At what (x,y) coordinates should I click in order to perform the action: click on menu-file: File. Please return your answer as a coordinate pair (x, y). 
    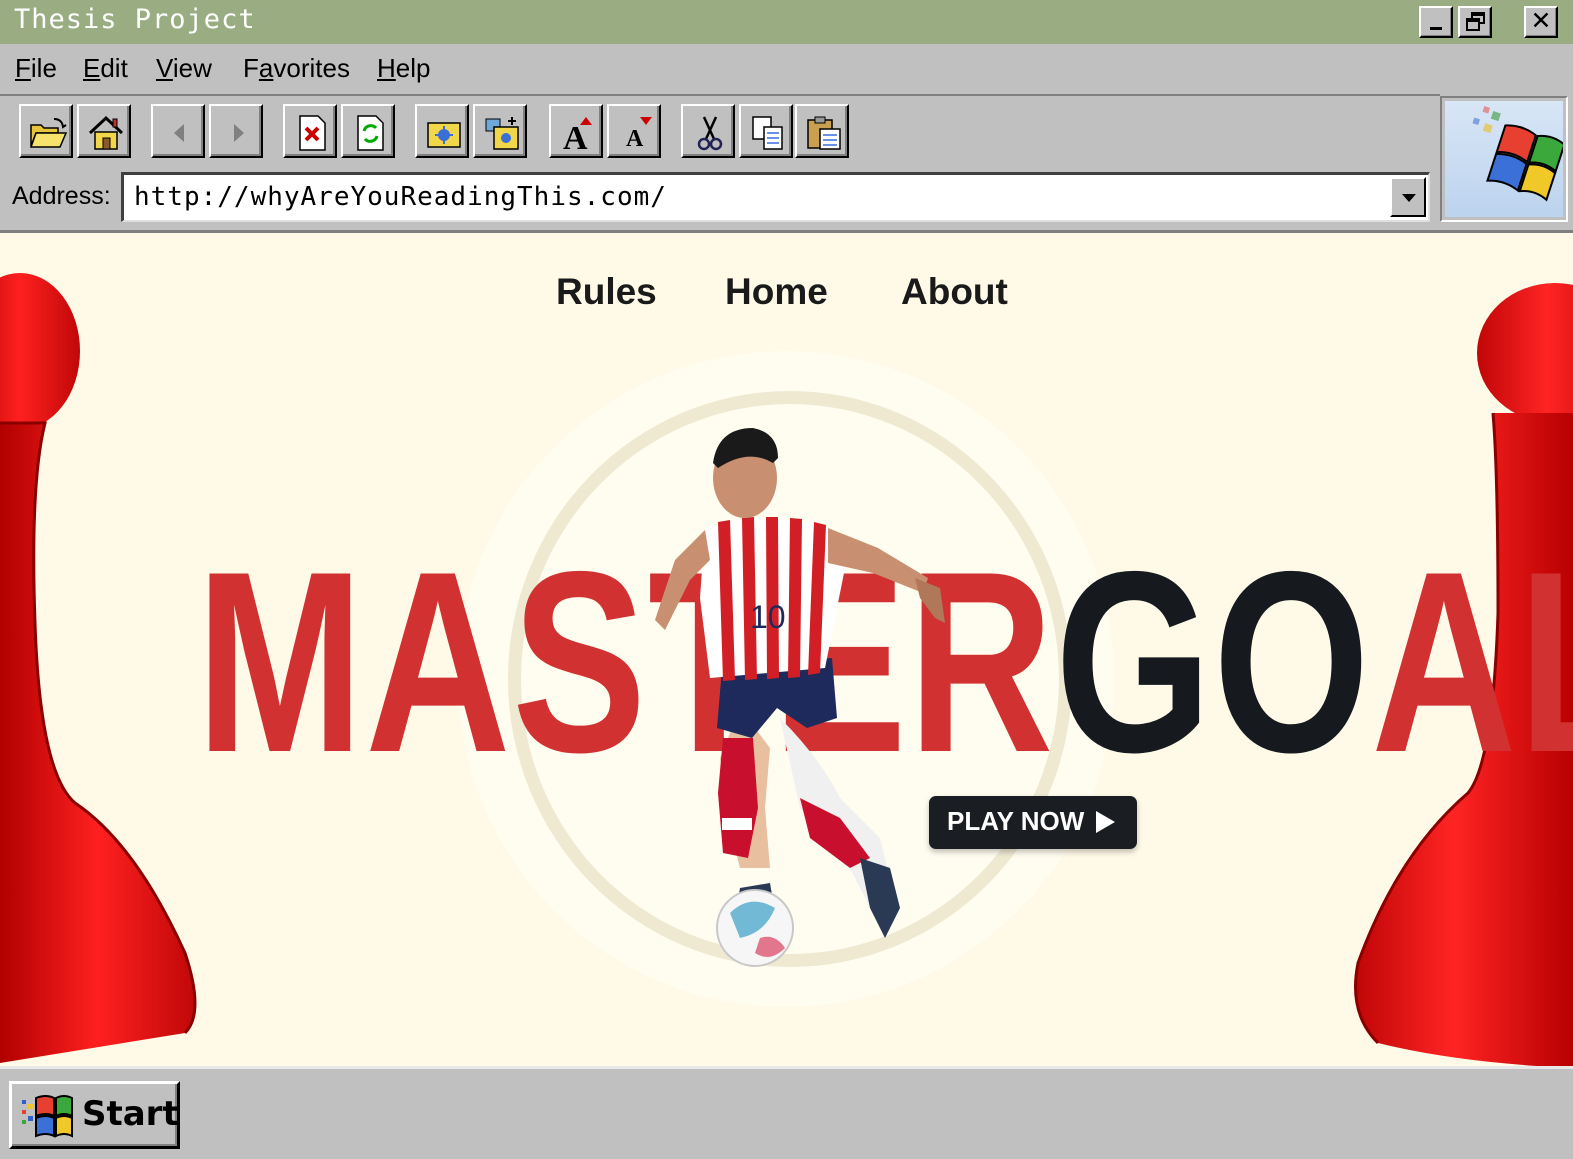
    Looking at the image, I should click on (36, 68).